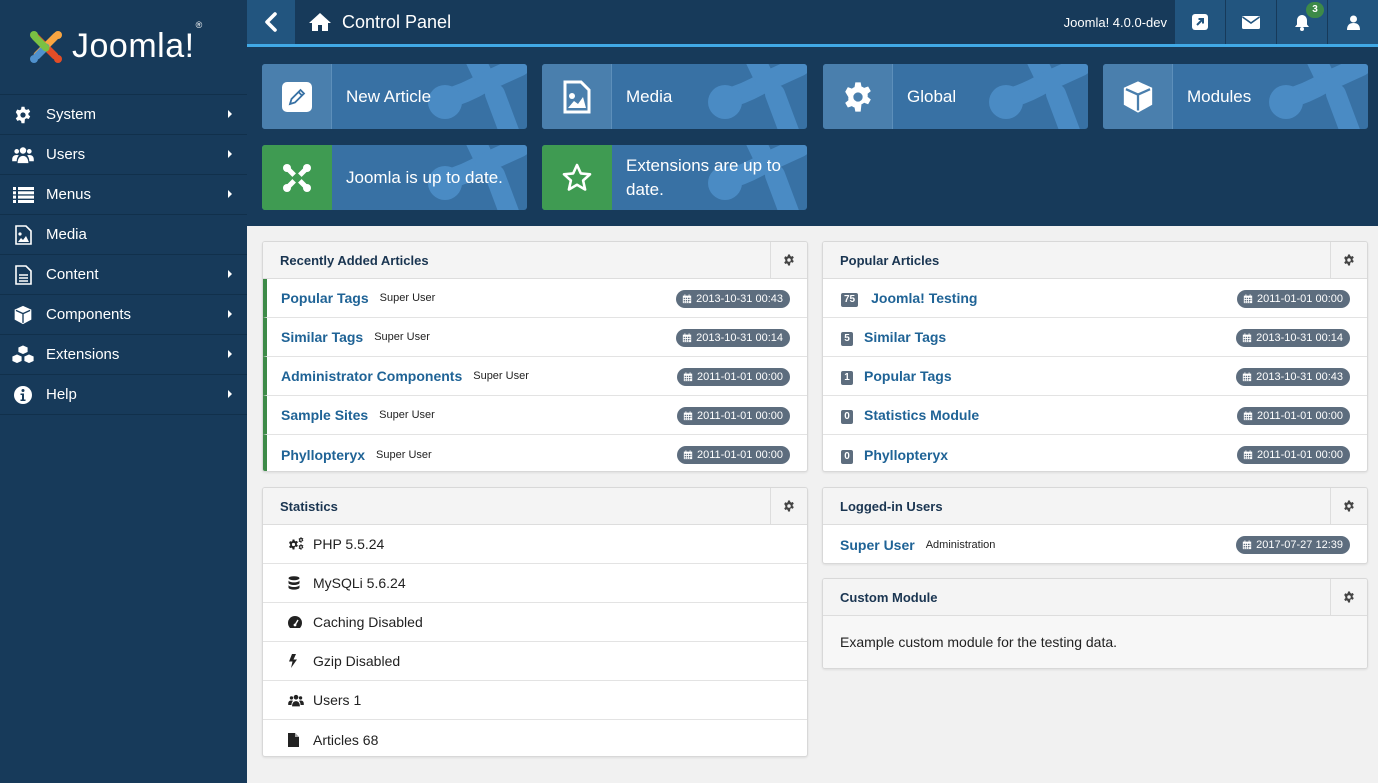 The height and width of the screenshot is (783, 1378). What do you see at coordinates (123, 155) in the screenshot?
I see `sidebar-item-users: Users` at bounding box center [123, 155].